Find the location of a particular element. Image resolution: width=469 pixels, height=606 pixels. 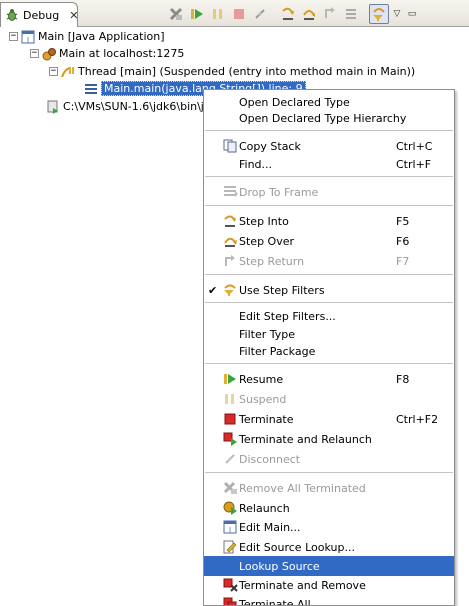

menu-item-use-step-filters: ✔ Use Step Filters is located at coordinates (329, 290).